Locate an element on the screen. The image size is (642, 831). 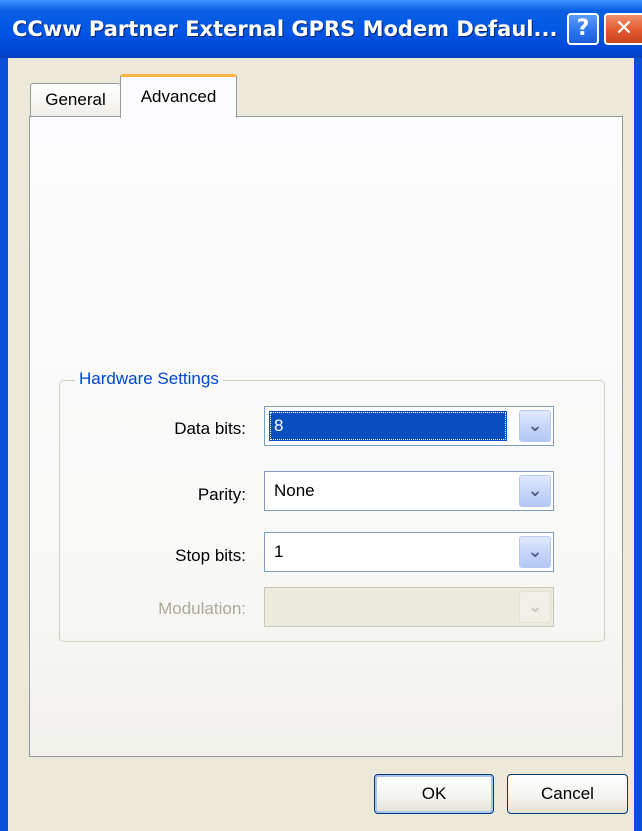
data-bits-label: Data bits: is located at coordinates (210, 428).